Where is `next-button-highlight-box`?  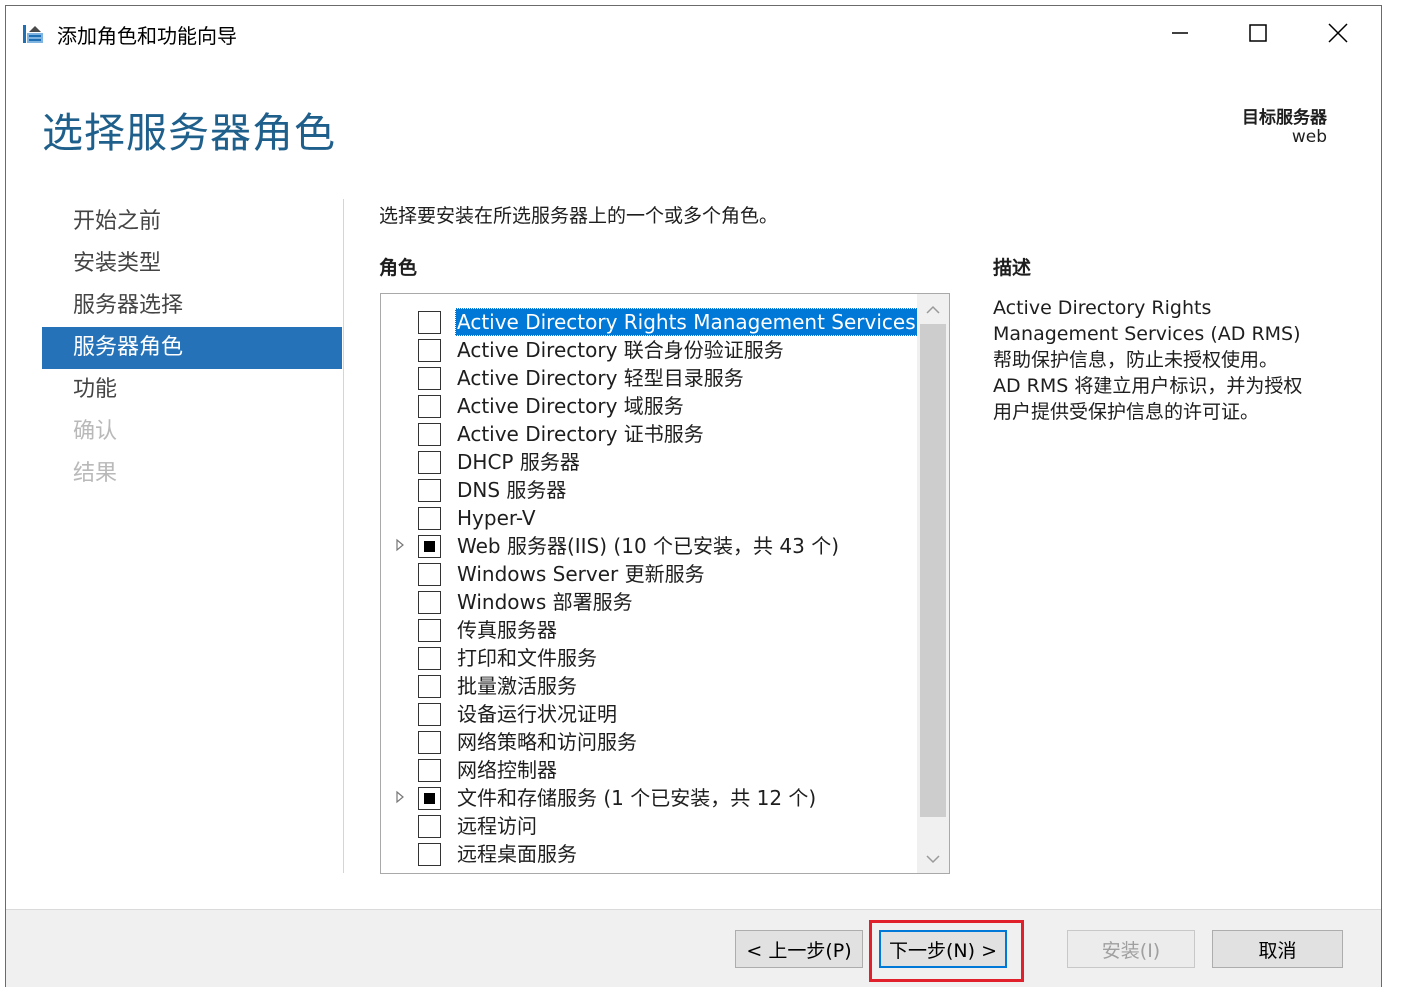 next-button-highlight-box is located at coordinates (946, 951).